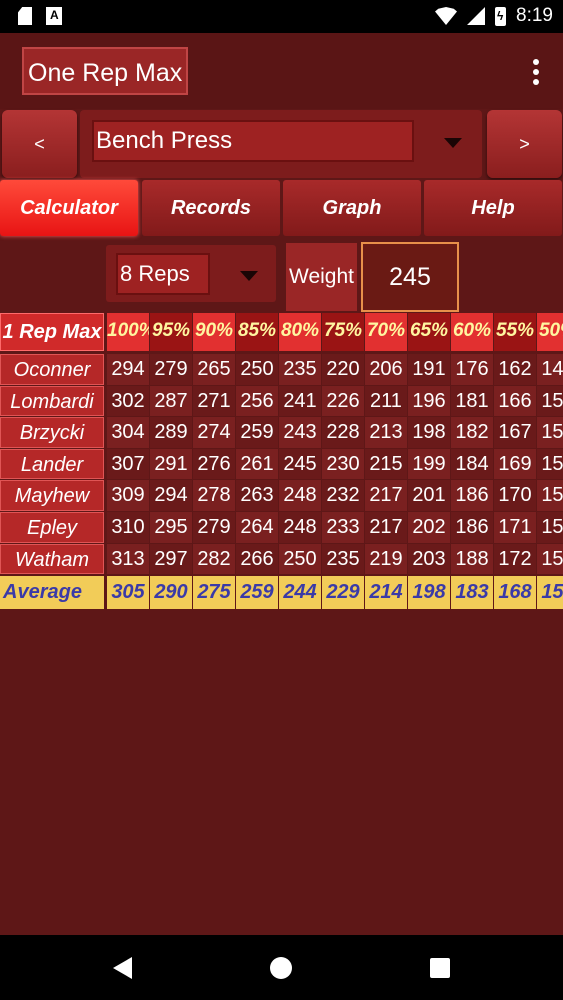  I want to click on table-cell: 248, so click(300, 527).